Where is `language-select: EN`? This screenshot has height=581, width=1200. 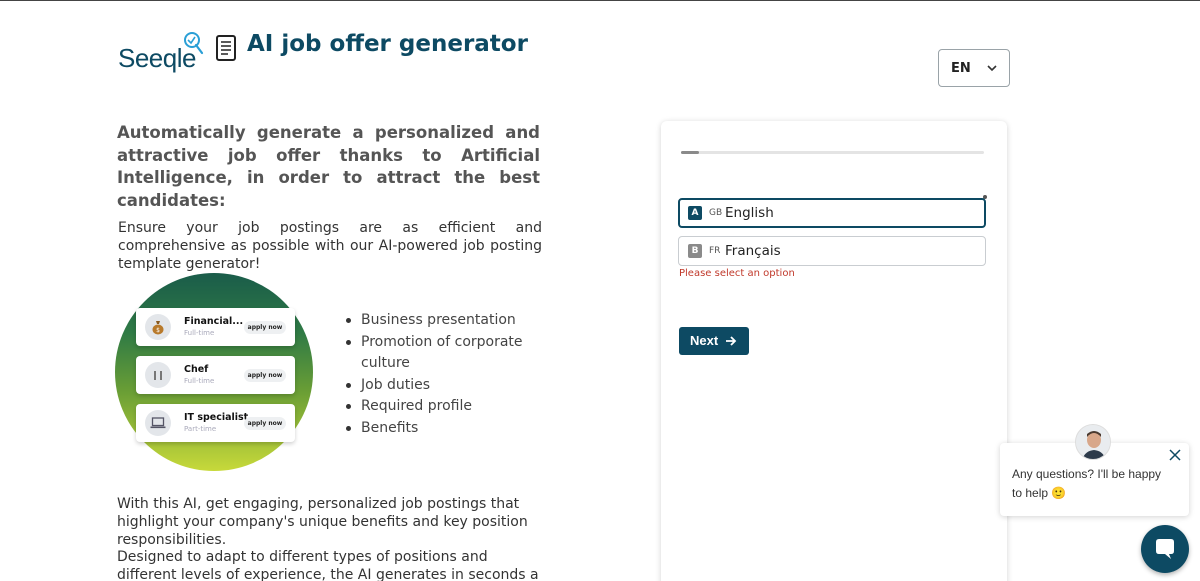
language-select: EN is located at coordinates (974, 68).